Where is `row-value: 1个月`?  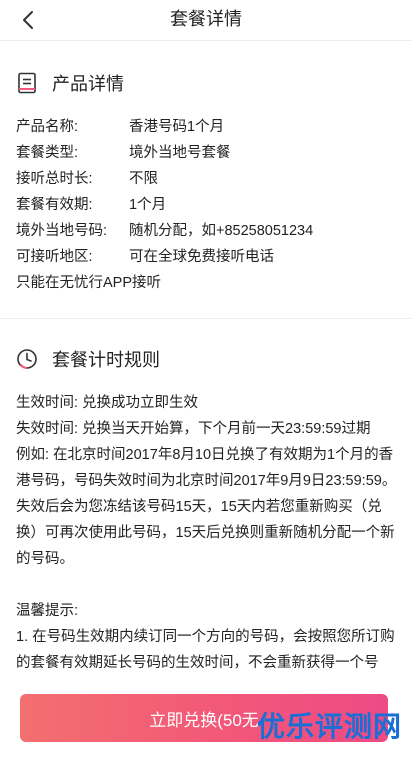 row-value: 1个月 is located at coordinates (148, 205).